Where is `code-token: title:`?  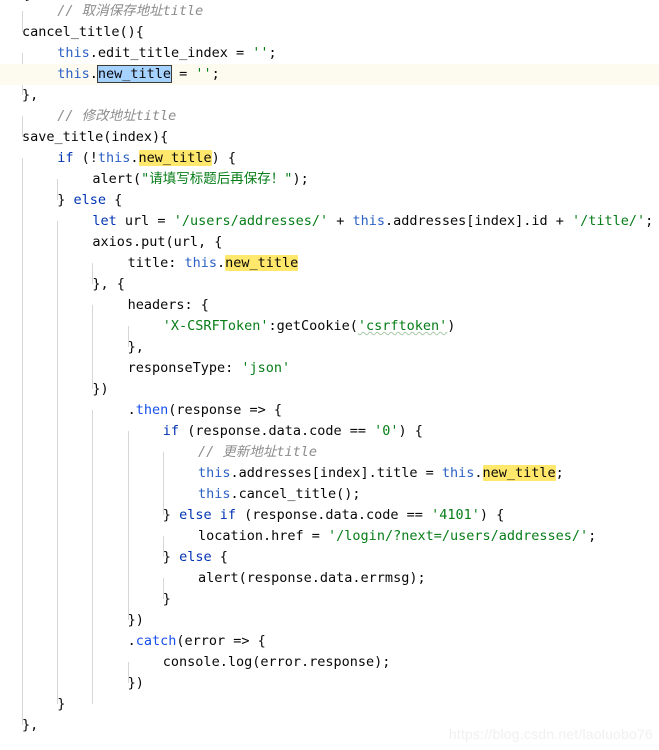 code-token: title: is located at coordinates (156, 263).